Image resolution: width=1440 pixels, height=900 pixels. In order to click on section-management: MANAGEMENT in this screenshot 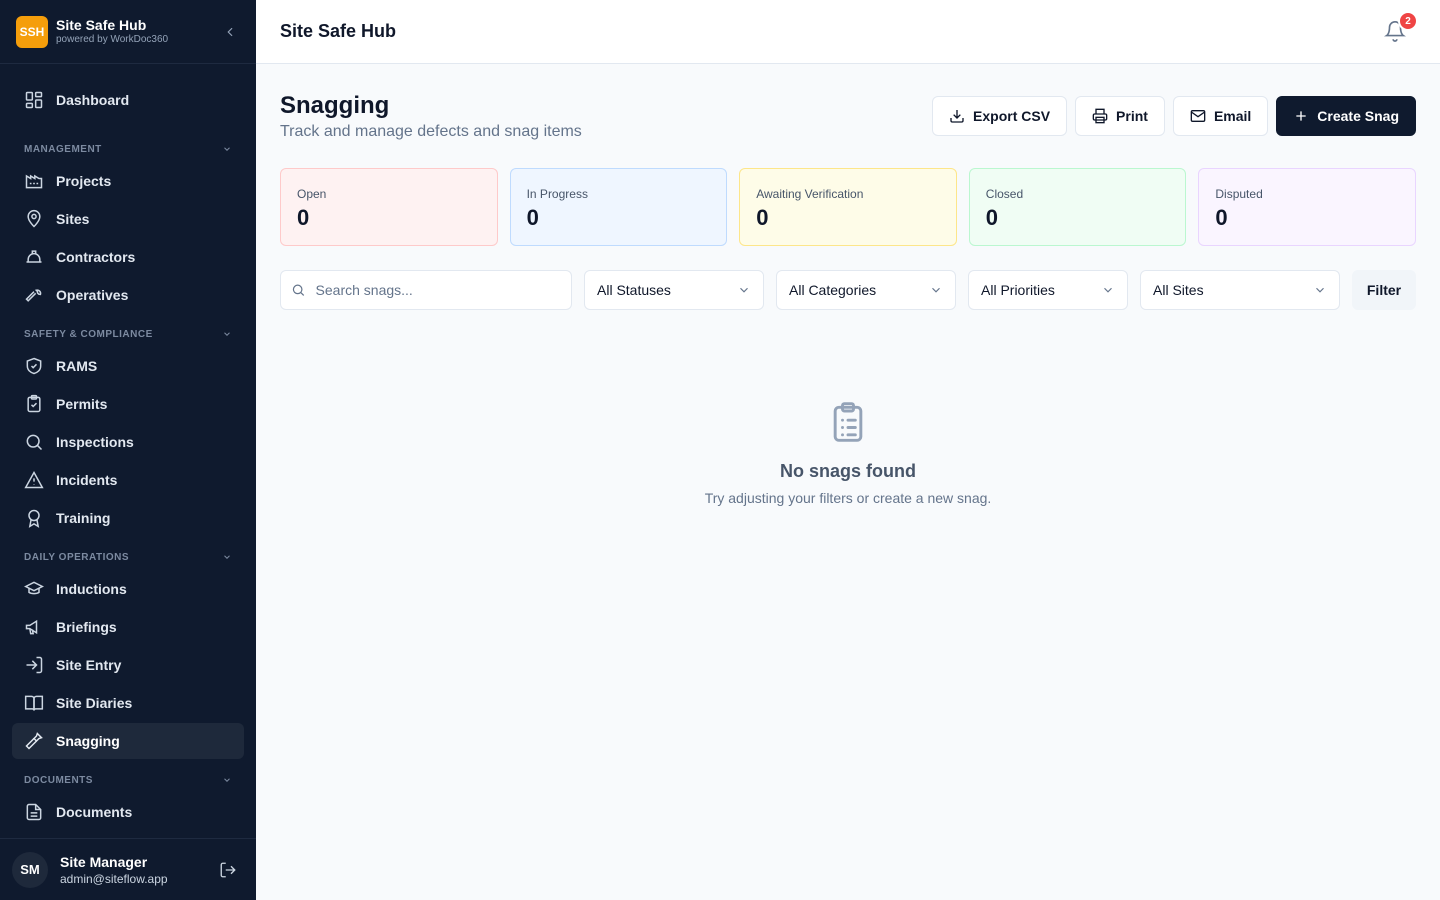, I will do `click(128, 149)`.